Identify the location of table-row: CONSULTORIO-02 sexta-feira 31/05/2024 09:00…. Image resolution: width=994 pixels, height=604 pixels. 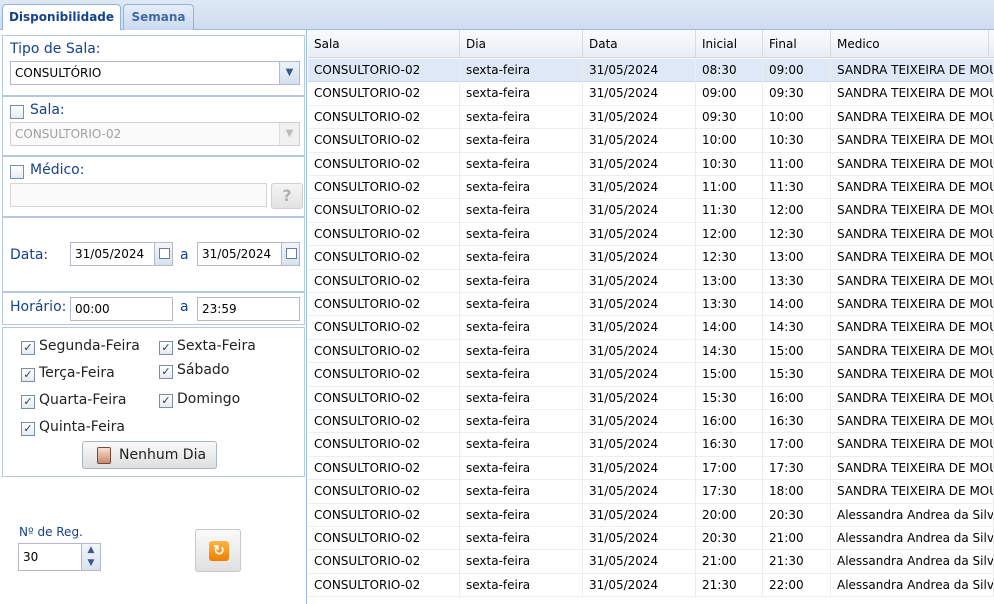
(651, 94).